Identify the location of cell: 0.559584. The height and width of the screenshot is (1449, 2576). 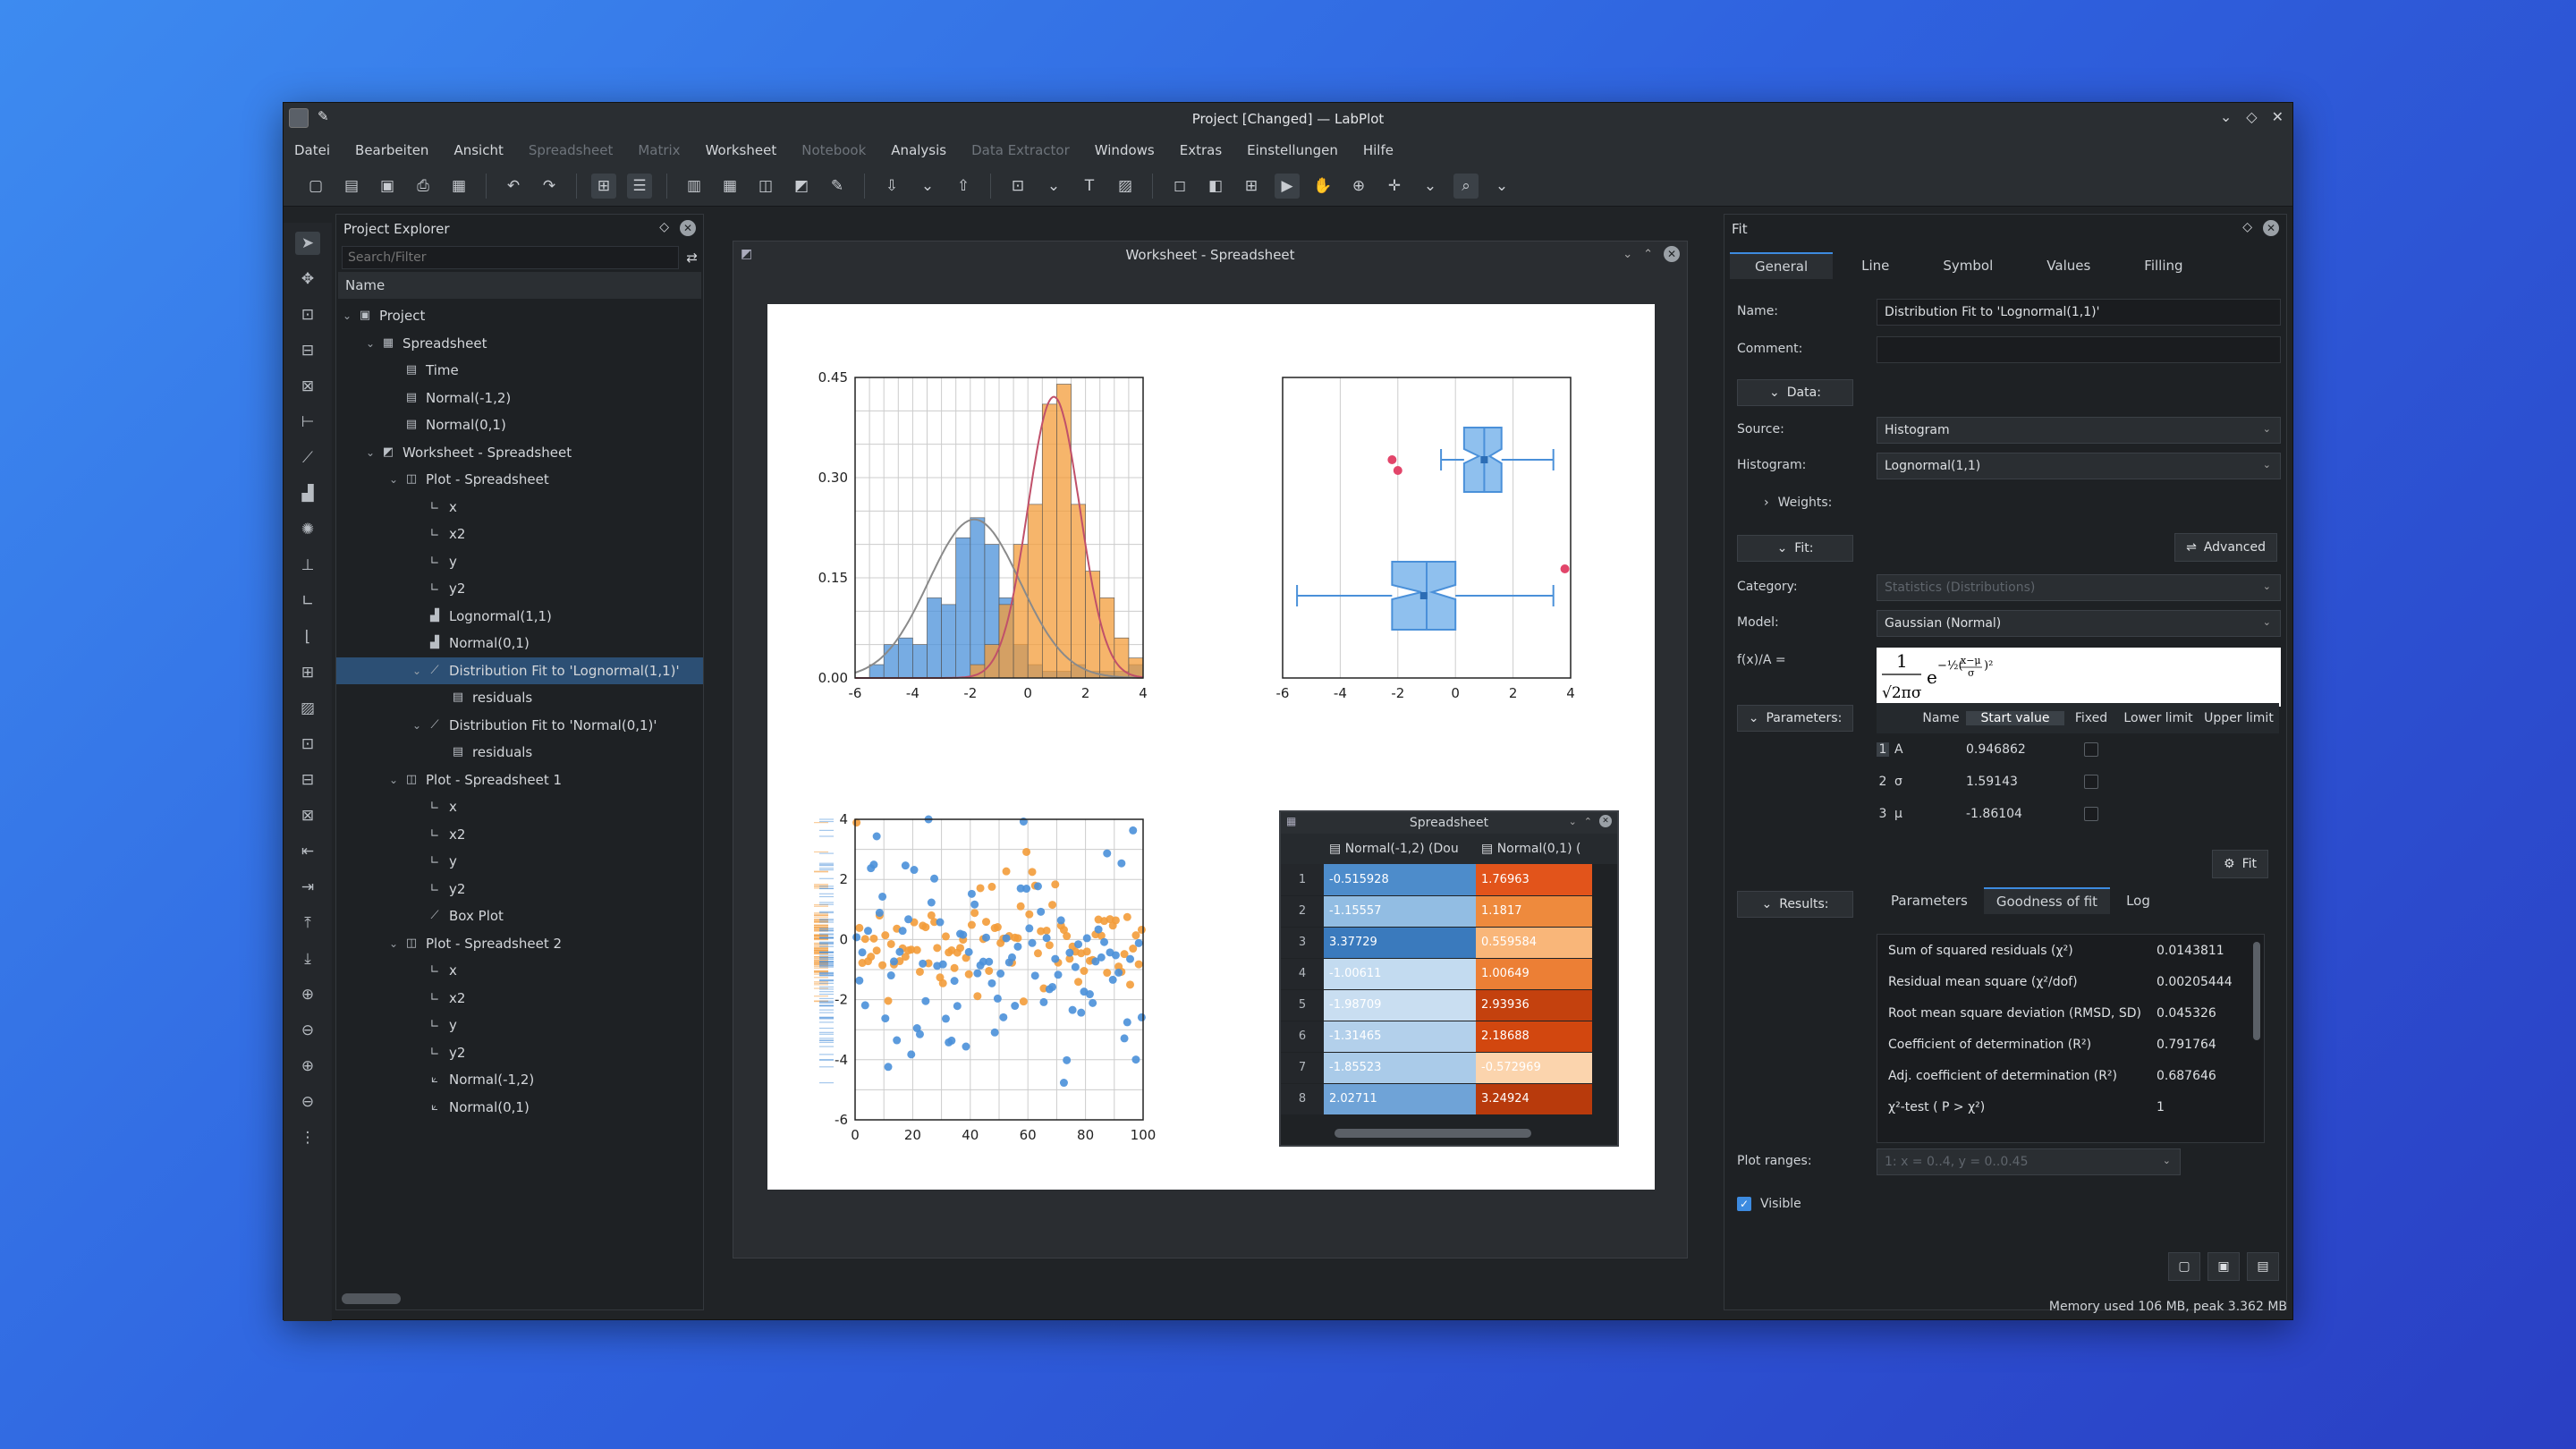
(1534, 943).